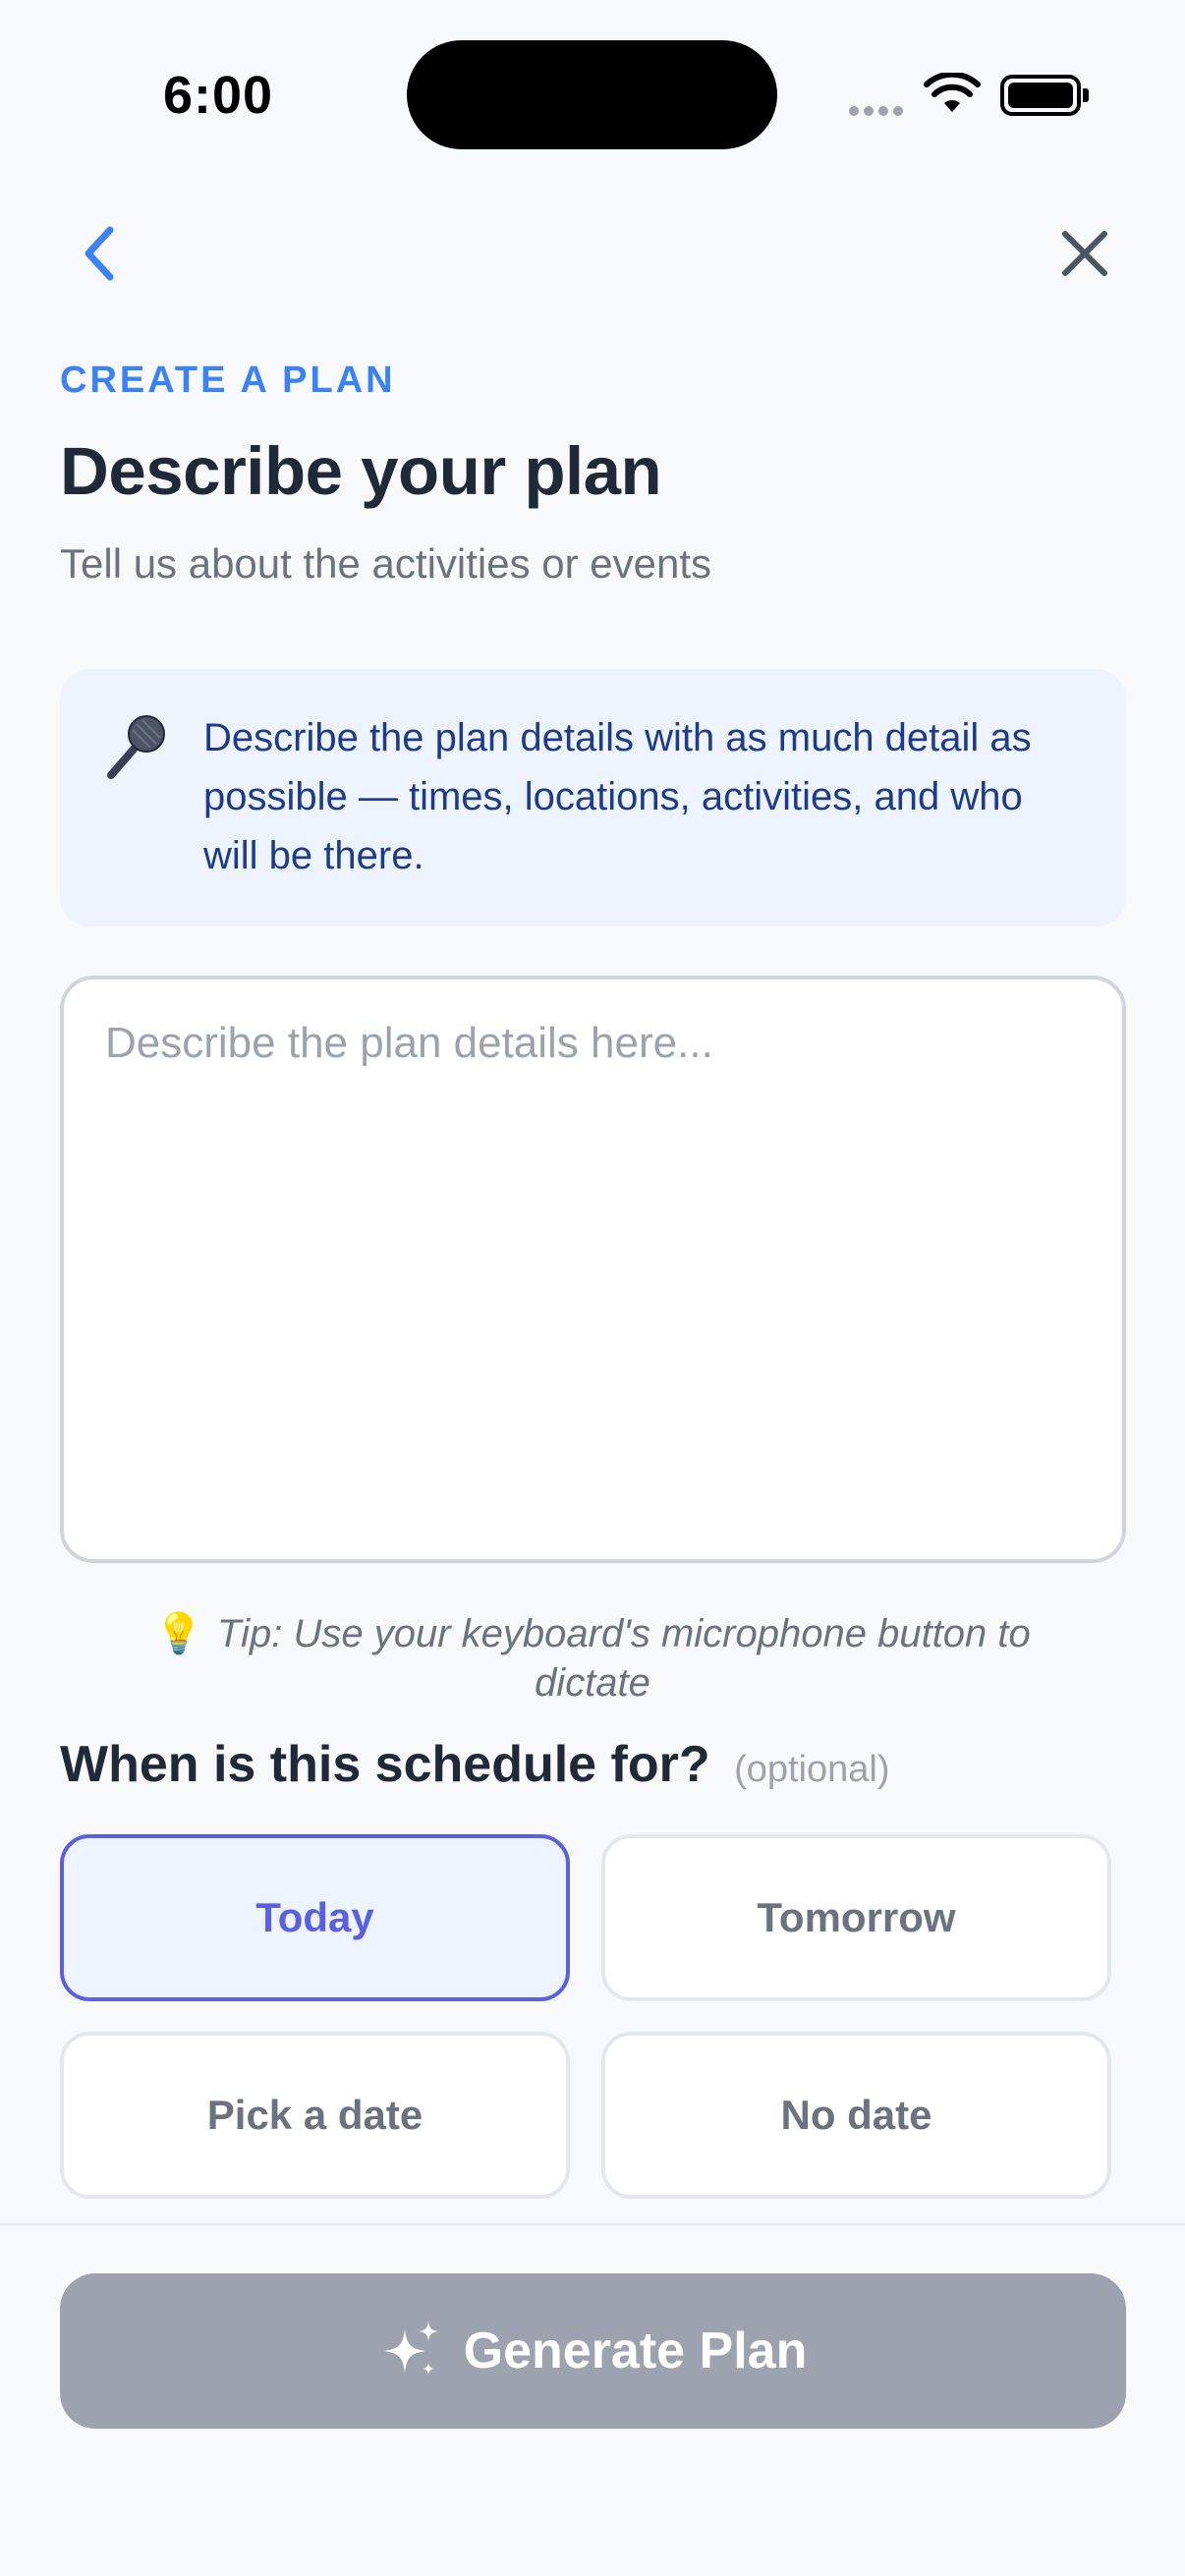 Image resolution: width=1185 pixels, height=2576 pixels. I want to click on option-pick-a-date: Pick a date, so click(315, 2115).